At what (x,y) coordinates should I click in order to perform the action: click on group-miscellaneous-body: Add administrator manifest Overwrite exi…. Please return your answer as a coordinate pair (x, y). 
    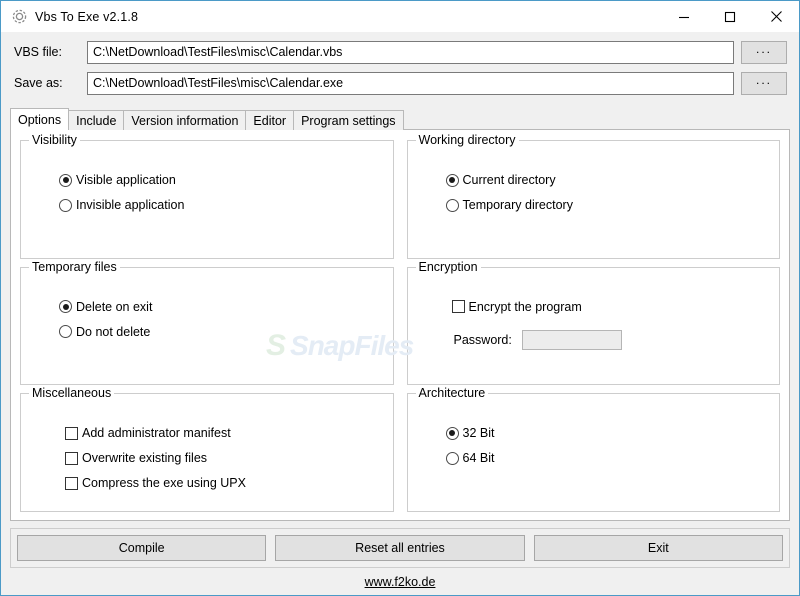
    Looking at the image, I should click on (207, 451).